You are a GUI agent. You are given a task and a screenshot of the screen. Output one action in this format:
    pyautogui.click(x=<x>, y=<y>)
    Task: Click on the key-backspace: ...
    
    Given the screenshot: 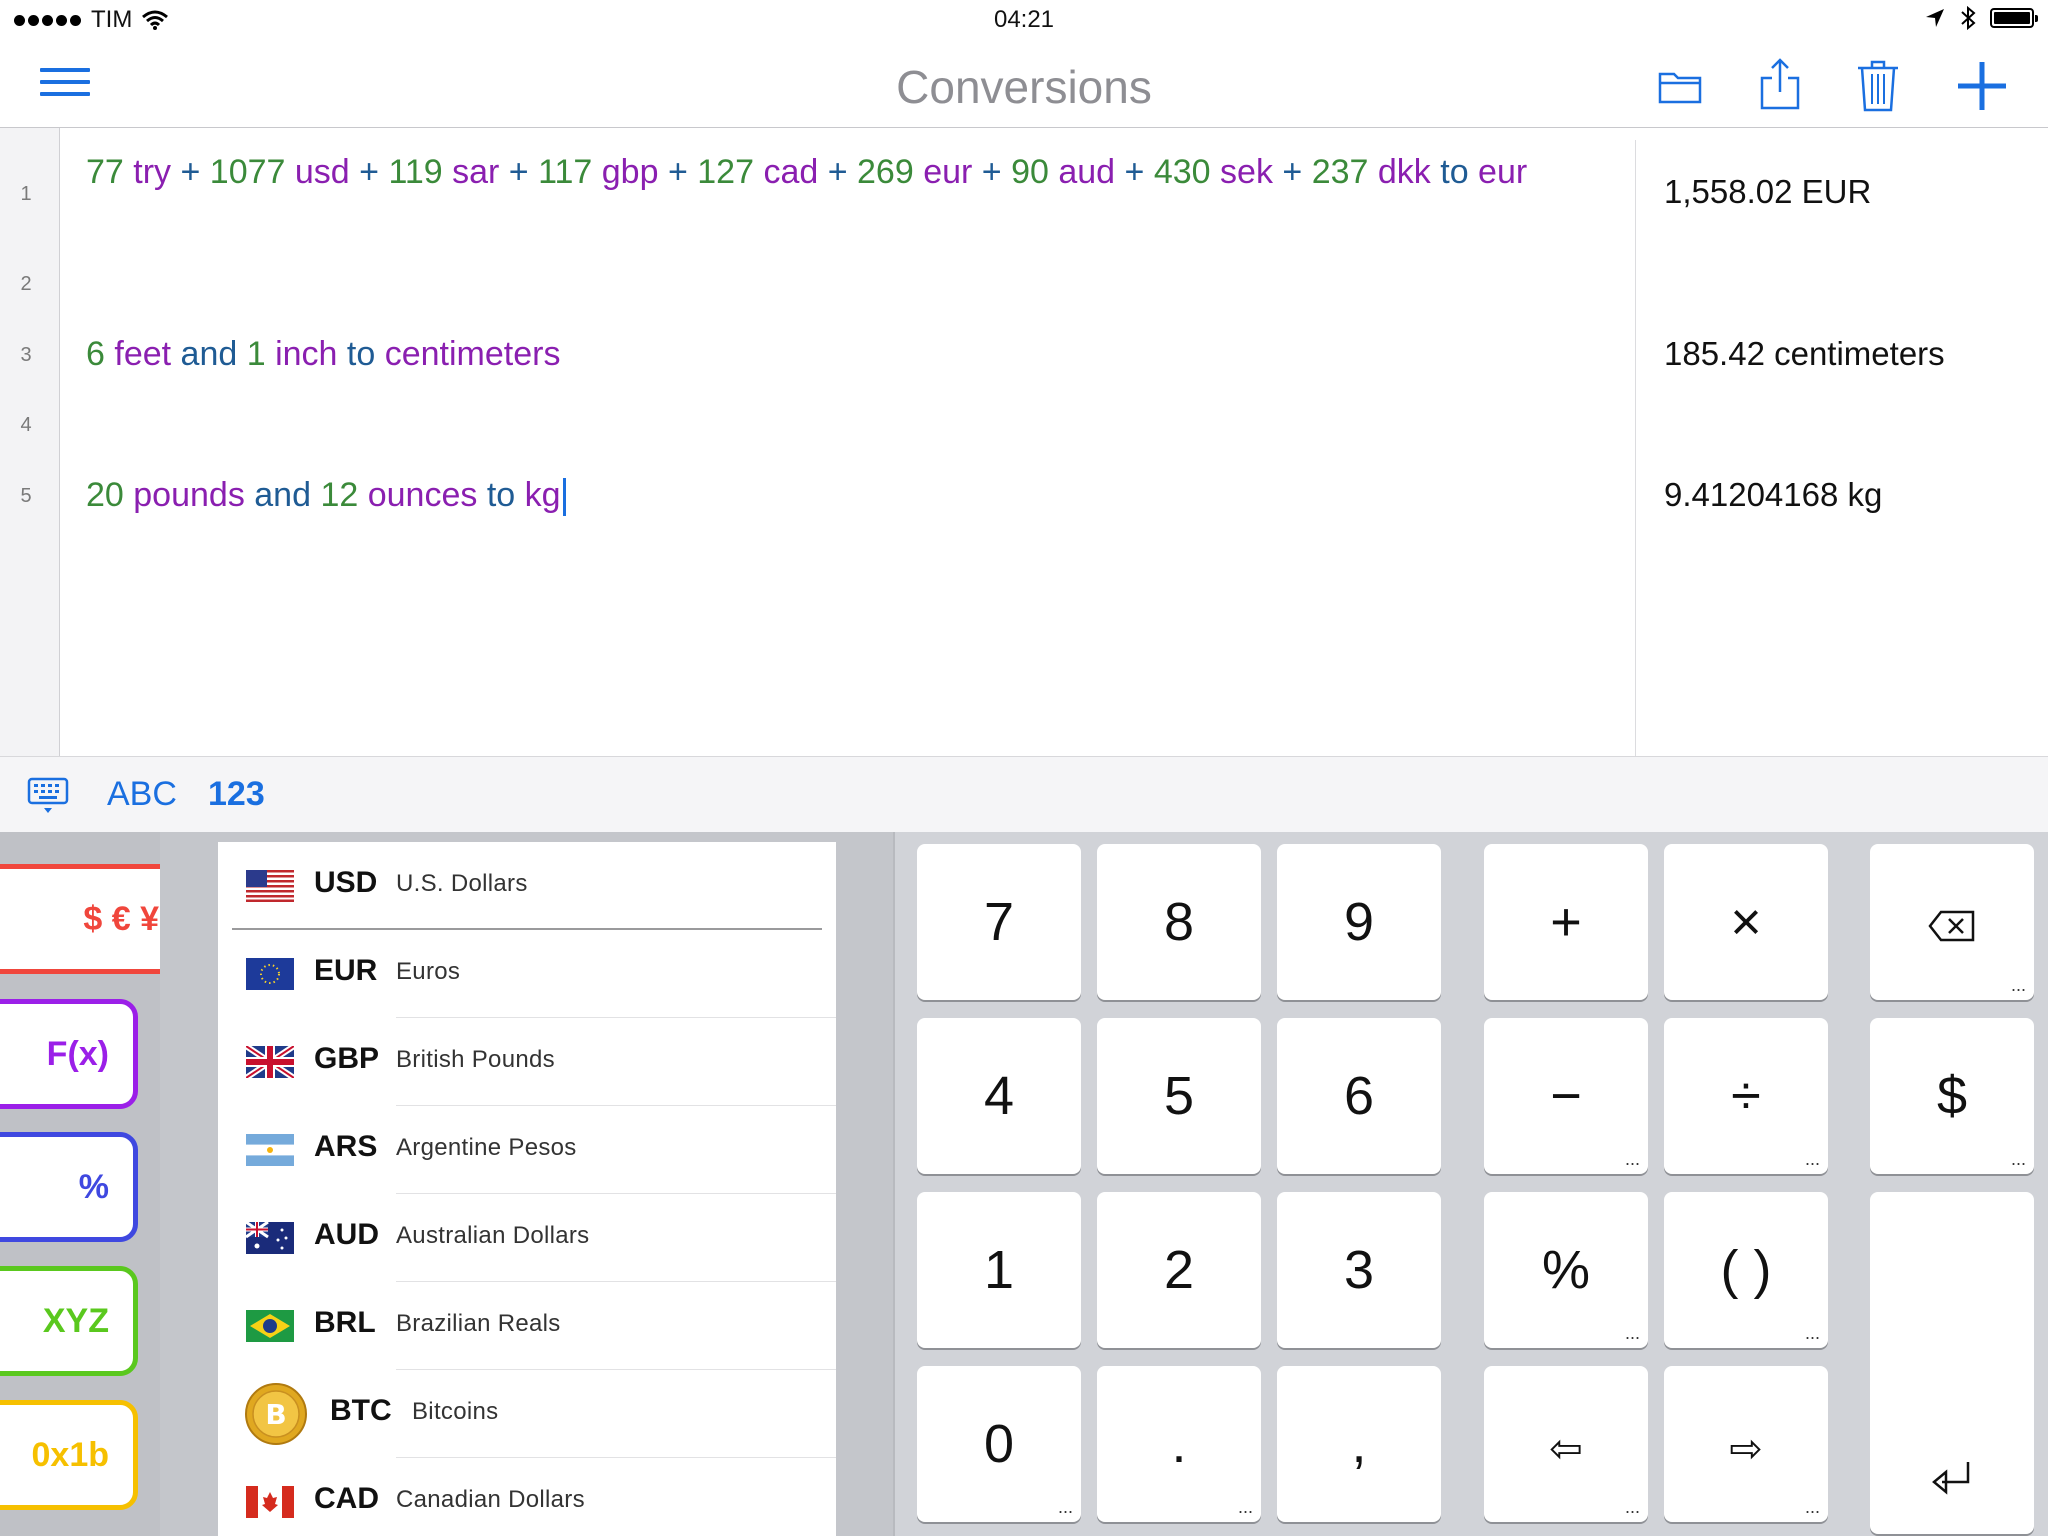 What is the action you would take?
    pyautogui.click(x=1952, y=922)
    